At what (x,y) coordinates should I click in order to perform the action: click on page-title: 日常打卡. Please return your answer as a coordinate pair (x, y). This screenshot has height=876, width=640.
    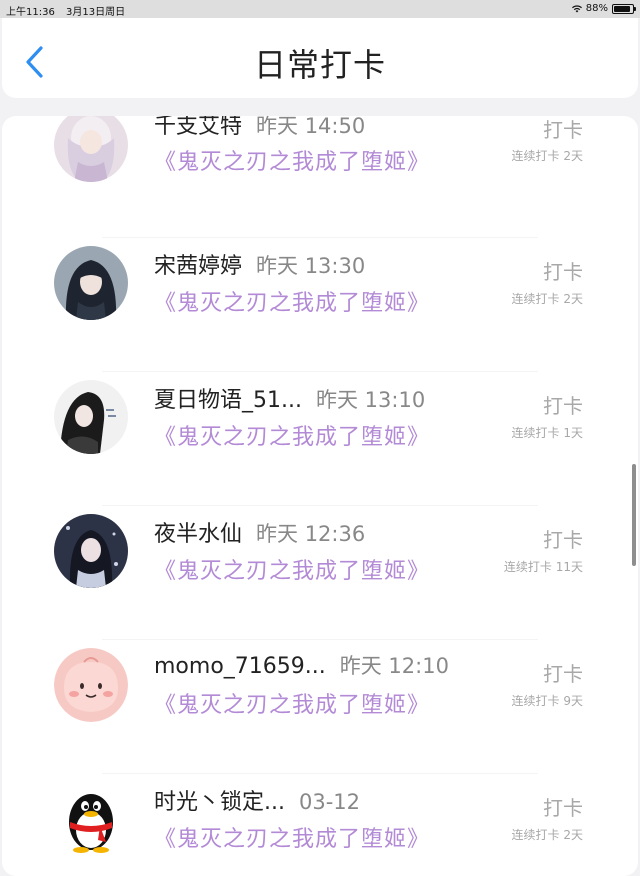
    Looking at the image, I should click on (319, 65).